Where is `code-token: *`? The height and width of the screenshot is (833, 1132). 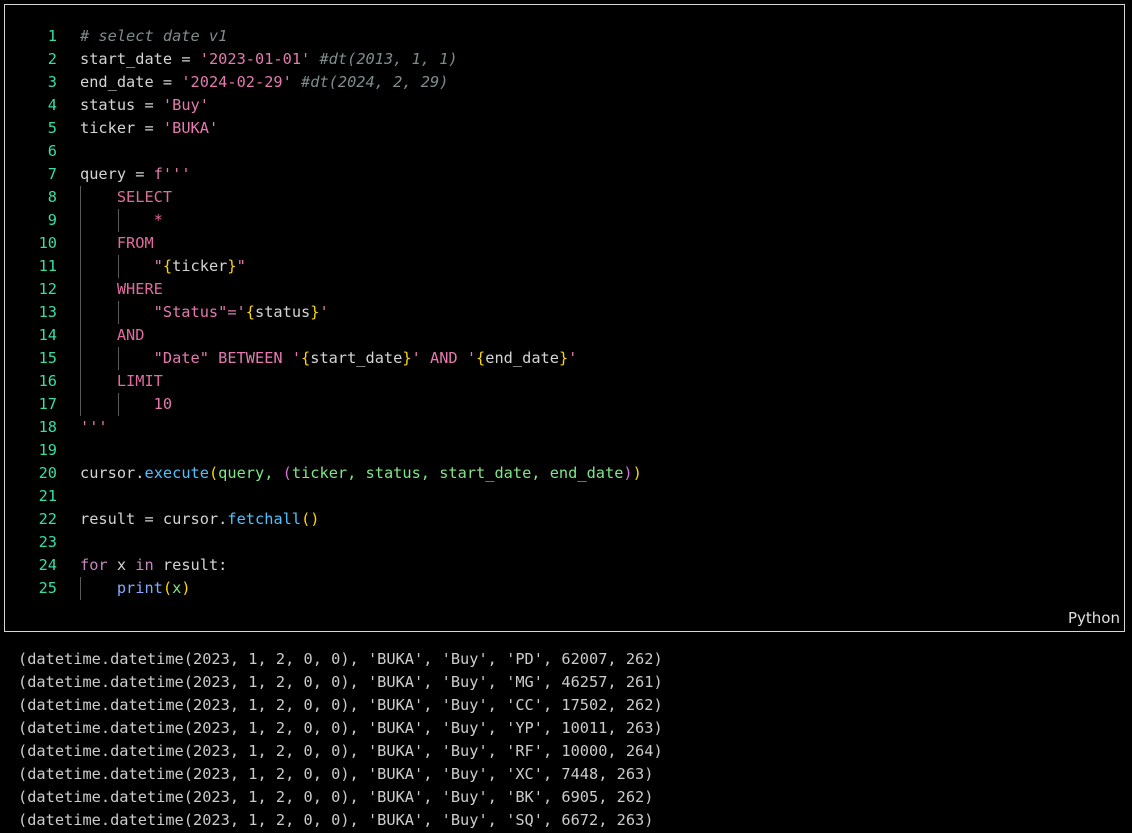
code-token: * is located at coordinates (121, 220).